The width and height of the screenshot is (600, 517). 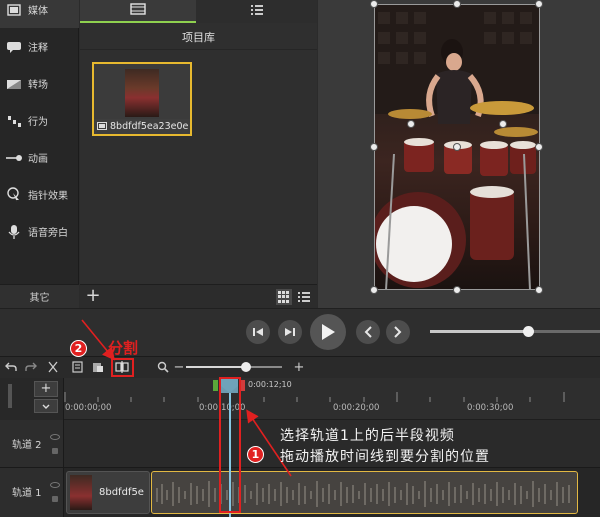 What do you see at coordinates (367, 436) in the screenshot?
I see `instruction-line-1: 选择轨道1上的后半段视频` at bounding box center [367, 436].